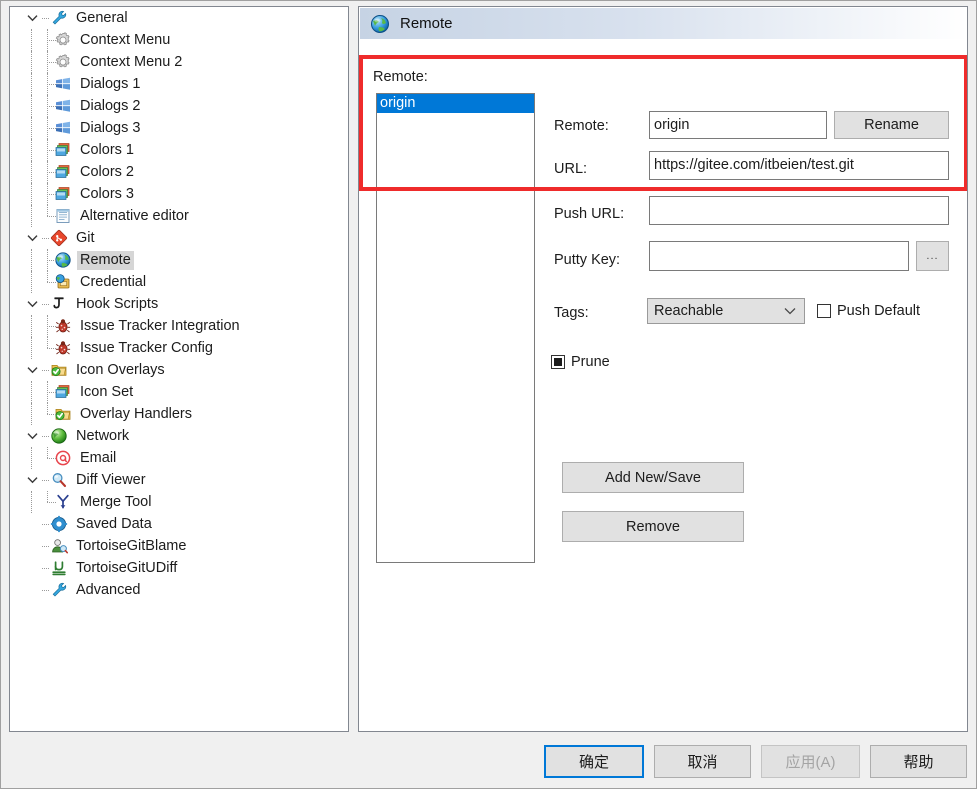 The height and width of the screenshot is (789, 977). Describe the element at coordinates (799, 210) in the screenshot. I see `push-url-input` at that location.